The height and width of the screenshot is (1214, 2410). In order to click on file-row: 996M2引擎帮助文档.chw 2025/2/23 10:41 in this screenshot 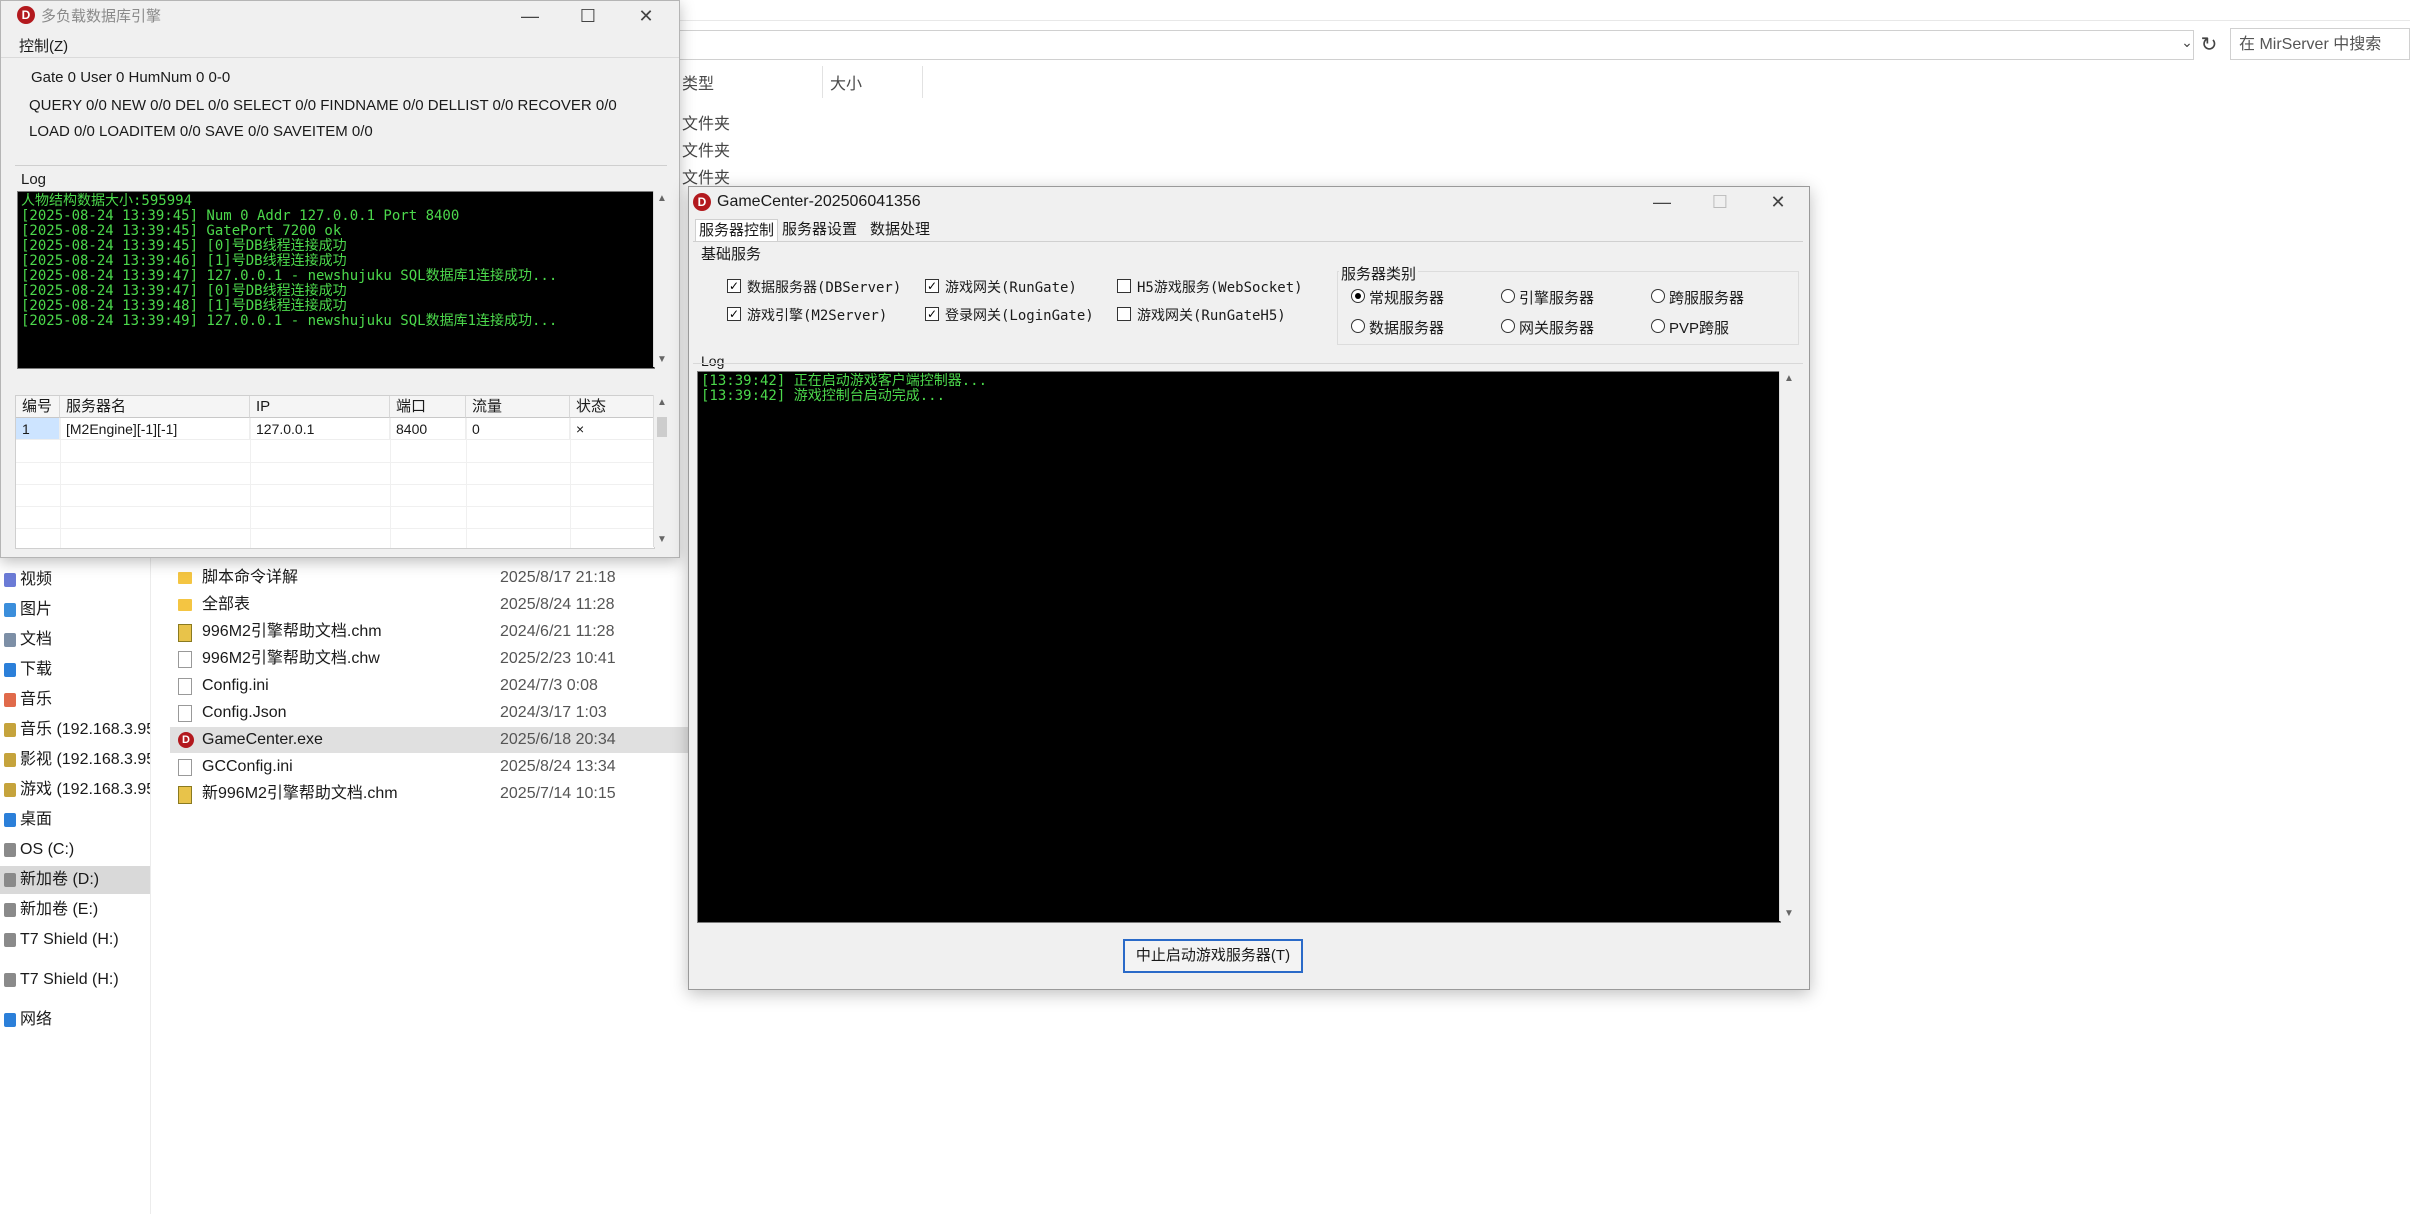, I will do `click(430, 659)`.